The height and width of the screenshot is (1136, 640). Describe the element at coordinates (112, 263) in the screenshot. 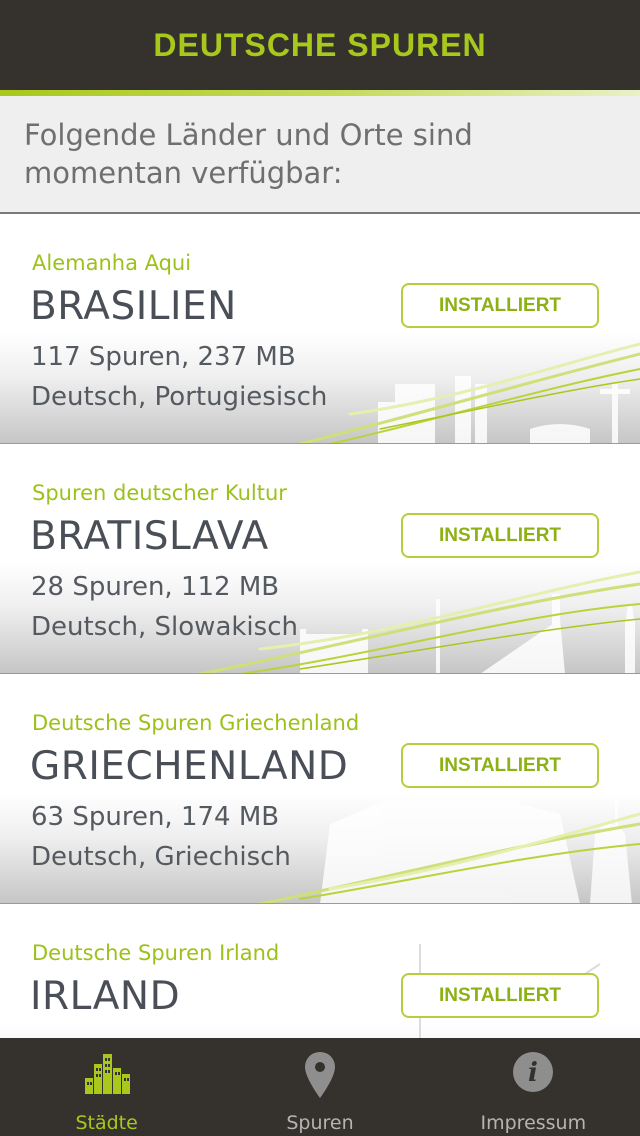

I see `place-subtitle: Alemanha Aqui` at that location.